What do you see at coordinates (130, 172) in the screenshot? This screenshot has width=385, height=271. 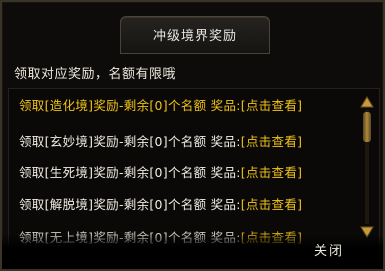 I see `reward-text: 领取[生死境]奖励-剩余[0]个名额 奖品:` at bounding box center [130, 172].